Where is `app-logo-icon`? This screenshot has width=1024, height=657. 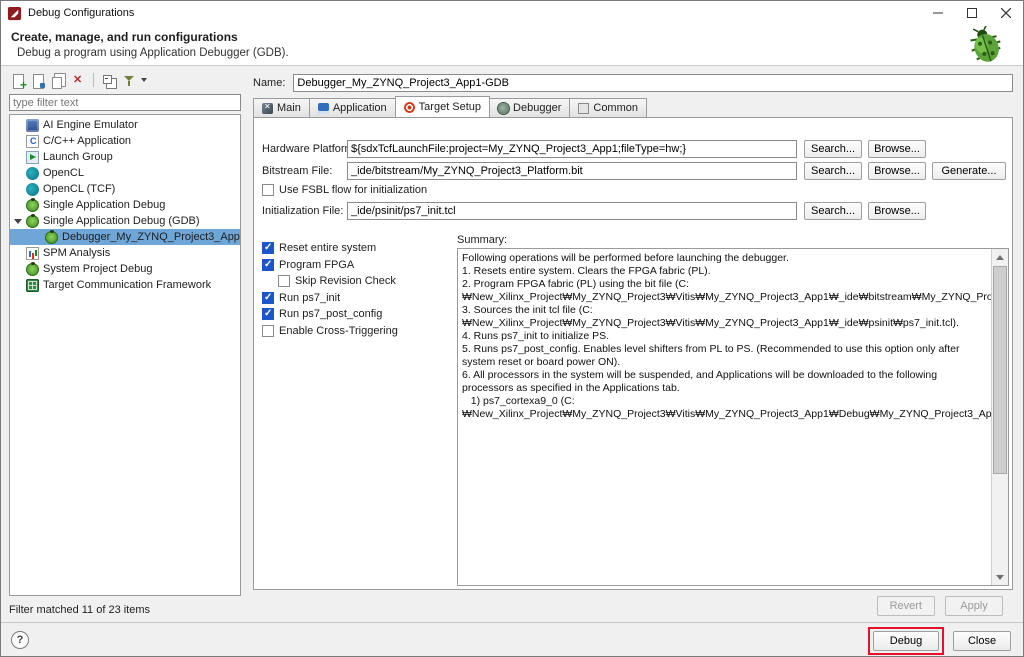
app-logo-icon is located at coordinates (14, 13).